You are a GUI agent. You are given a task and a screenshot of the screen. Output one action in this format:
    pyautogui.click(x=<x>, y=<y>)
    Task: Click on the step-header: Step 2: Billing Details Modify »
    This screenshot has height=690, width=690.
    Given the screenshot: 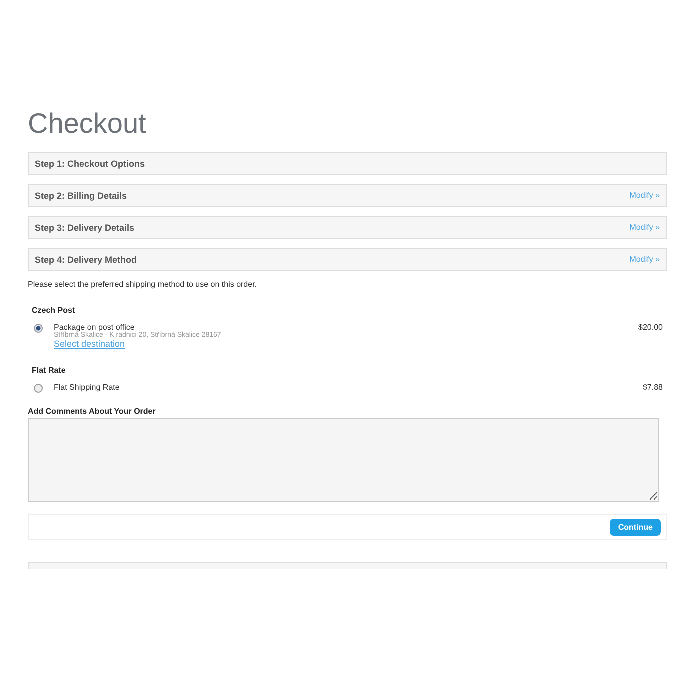 What is the action you would take?
    pyautogui.click(x=347, y=195)
    